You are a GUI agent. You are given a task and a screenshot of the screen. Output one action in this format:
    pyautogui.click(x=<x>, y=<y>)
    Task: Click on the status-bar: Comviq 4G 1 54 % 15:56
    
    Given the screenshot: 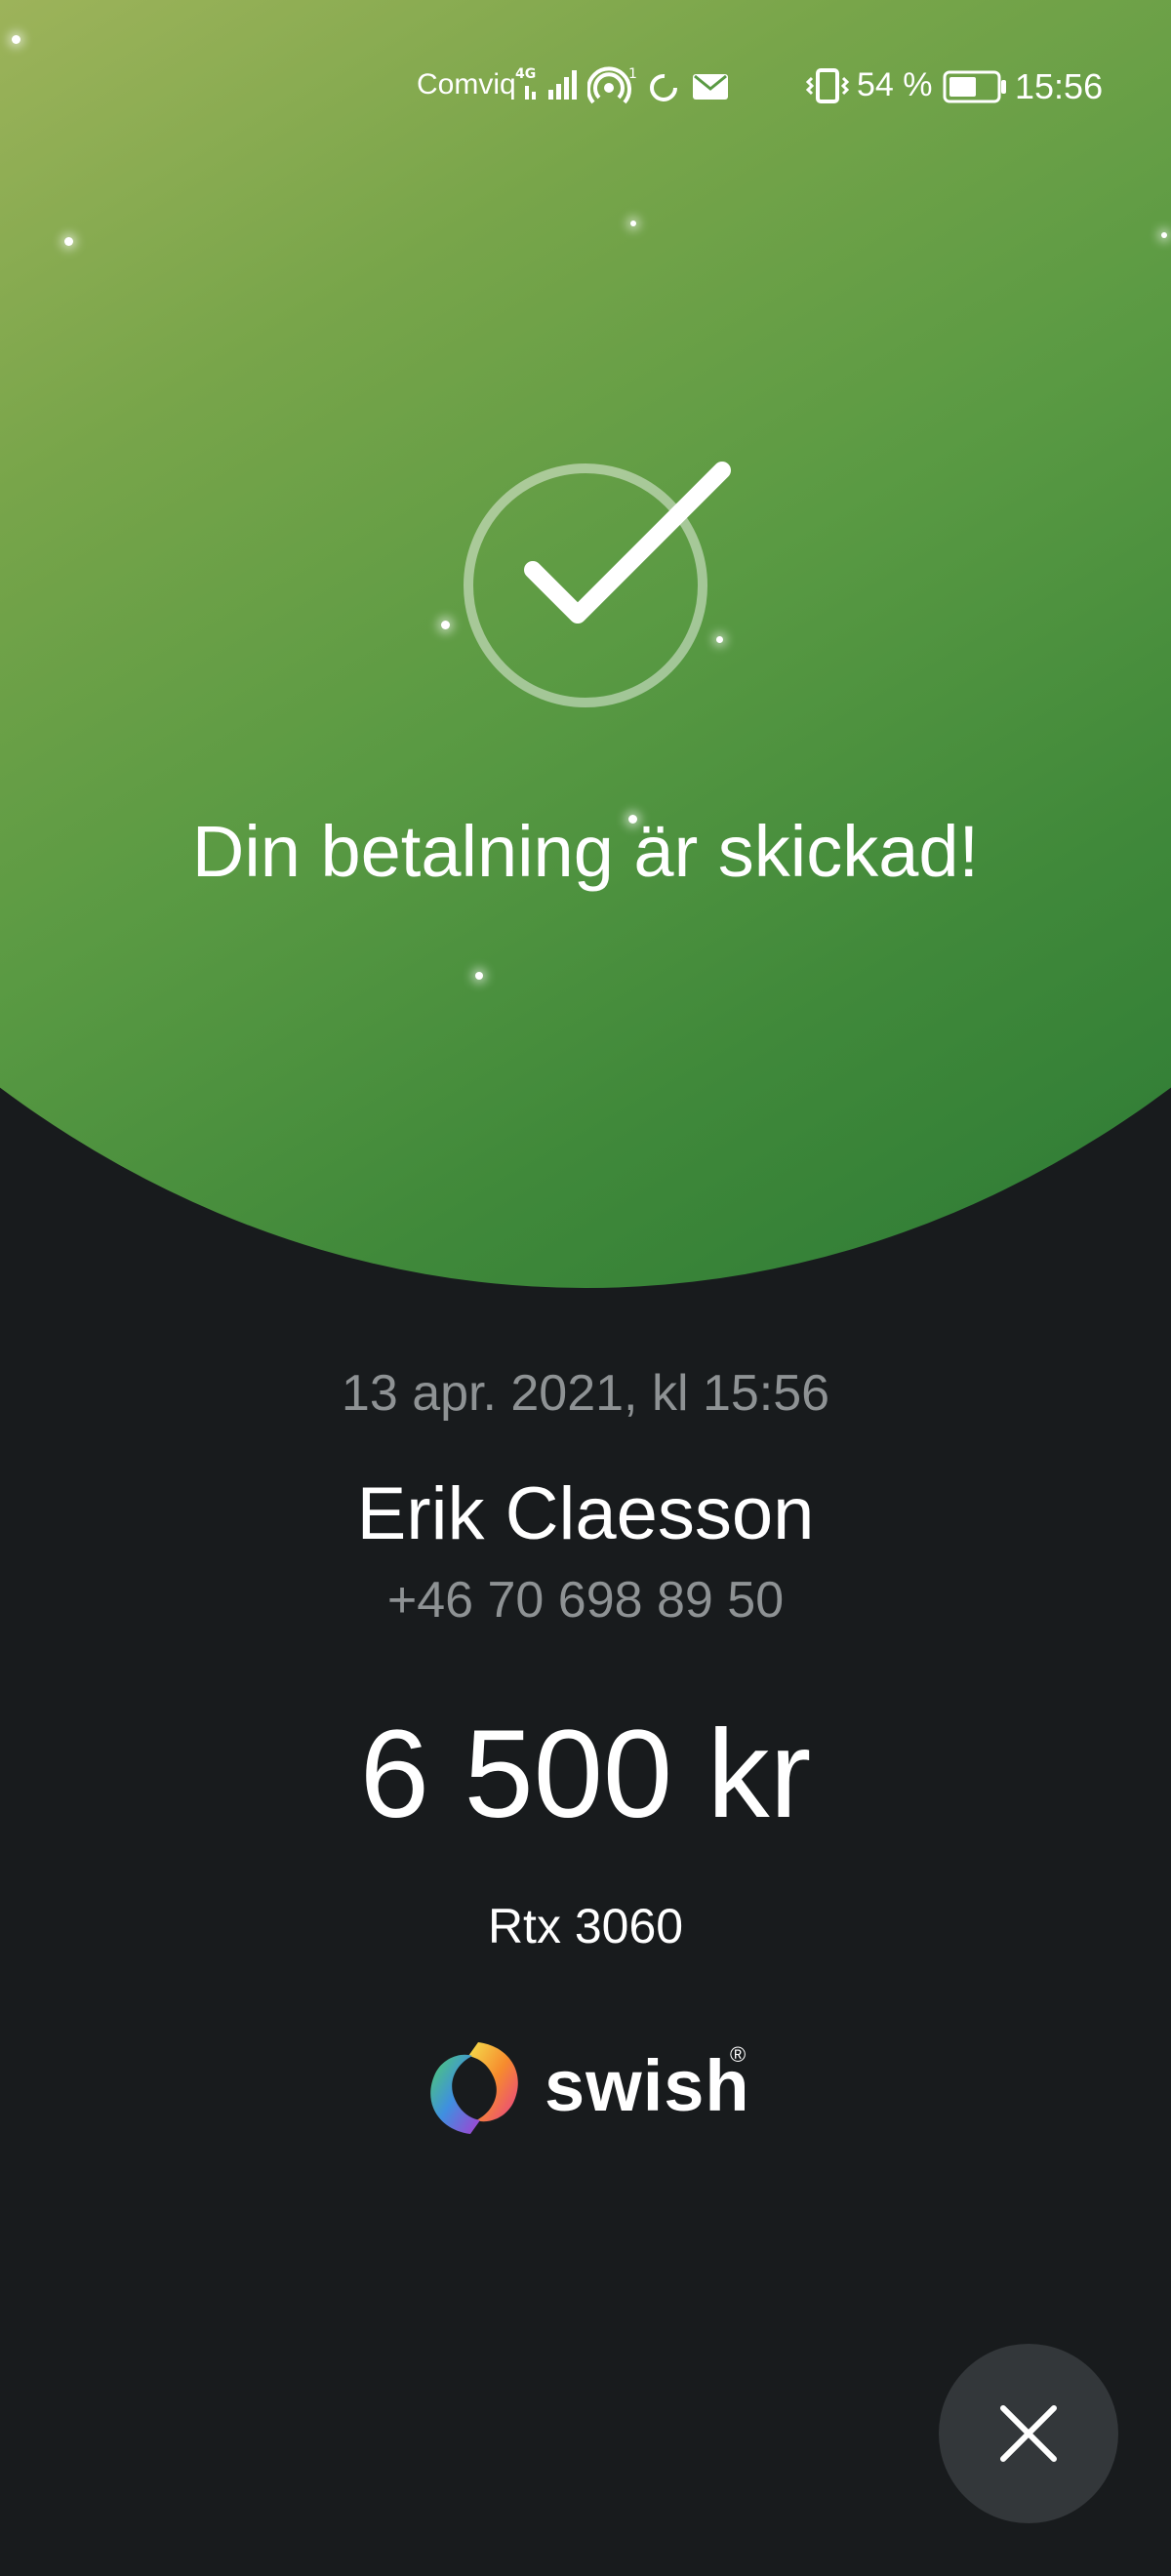 What is the action you would take?
    pyautogui.click(x=585, y=88)
    